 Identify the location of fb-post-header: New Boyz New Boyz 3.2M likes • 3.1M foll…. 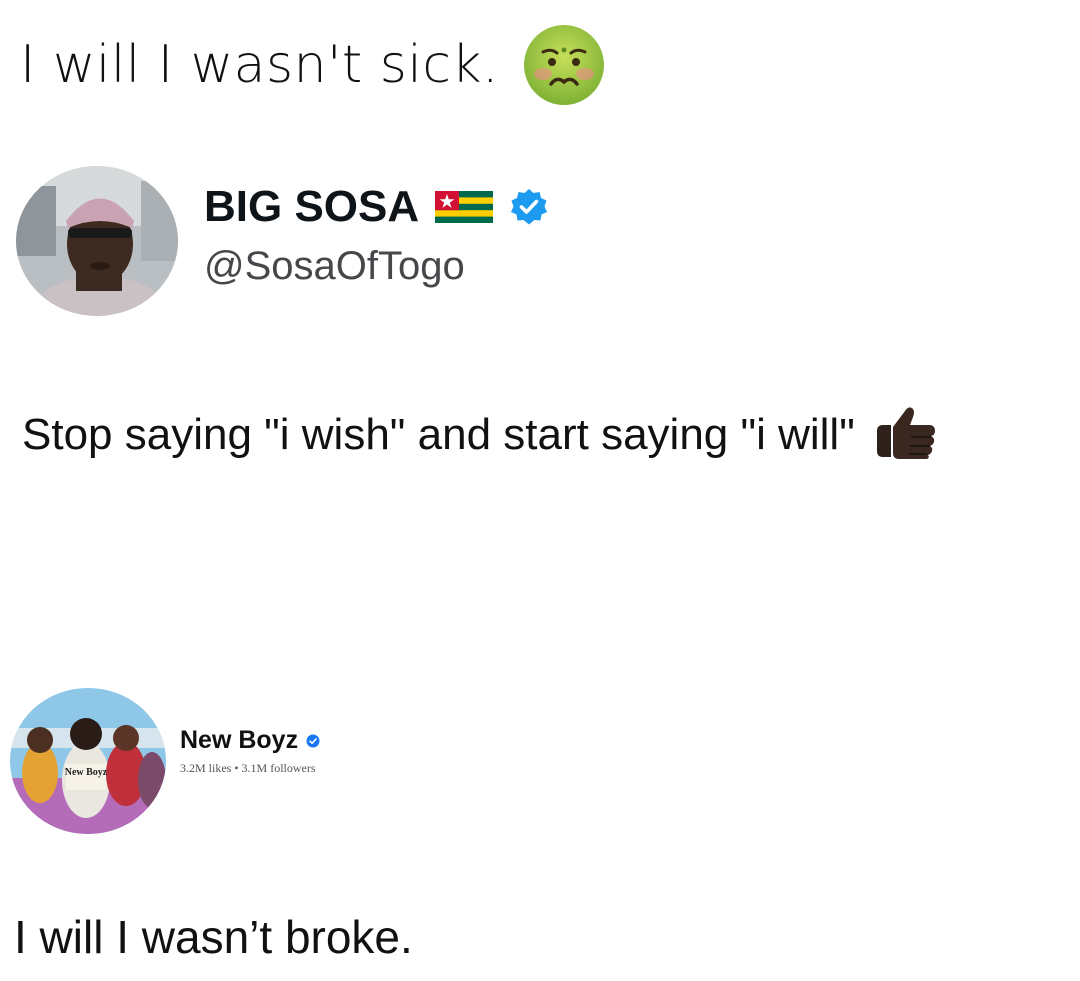
(165, 761).